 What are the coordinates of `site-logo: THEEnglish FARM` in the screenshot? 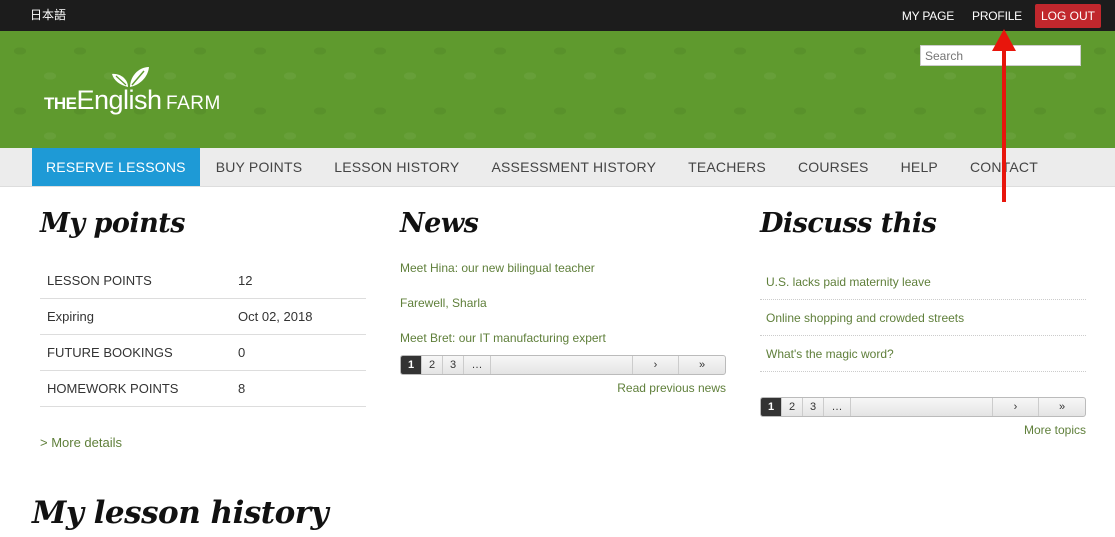 It's located at (139, 95).